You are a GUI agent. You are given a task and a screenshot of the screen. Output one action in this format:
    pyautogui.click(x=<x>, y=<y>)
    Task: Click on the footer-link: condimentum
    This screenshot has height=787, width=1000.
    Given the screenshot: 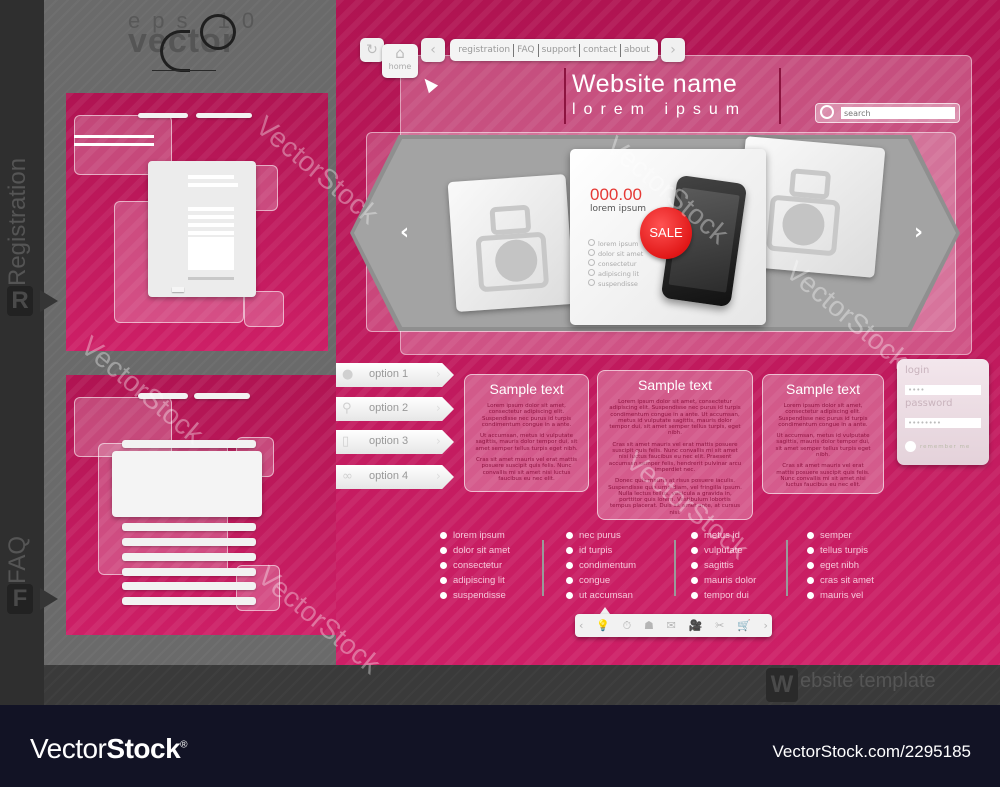 What is the action you would take?
    pyautogui.click(x=601, y=565)
    